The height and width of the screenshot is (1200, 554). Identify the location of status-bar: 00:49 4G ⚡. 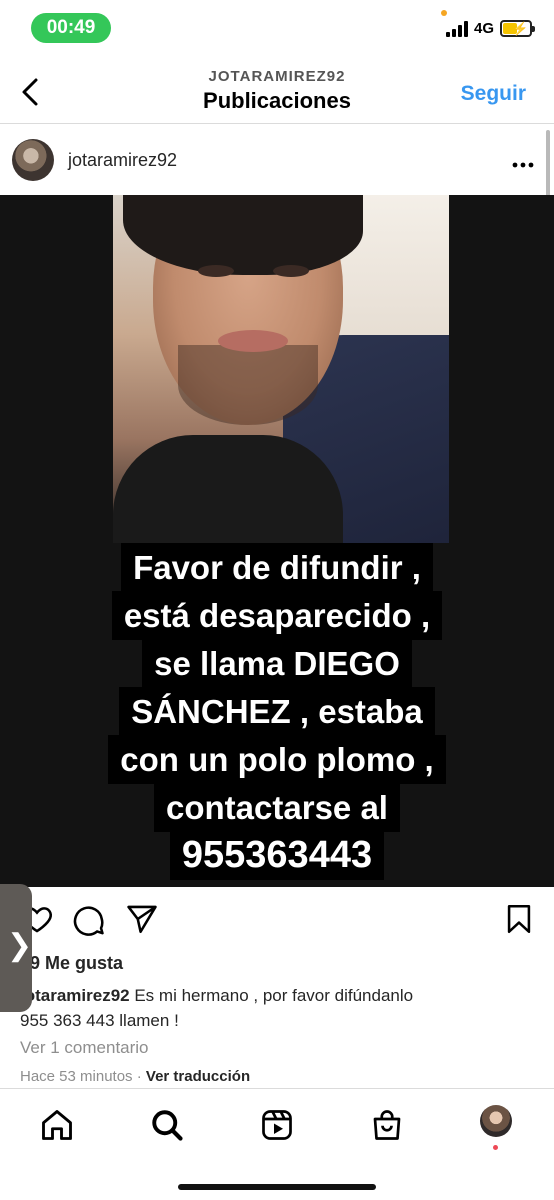
(277, 28).